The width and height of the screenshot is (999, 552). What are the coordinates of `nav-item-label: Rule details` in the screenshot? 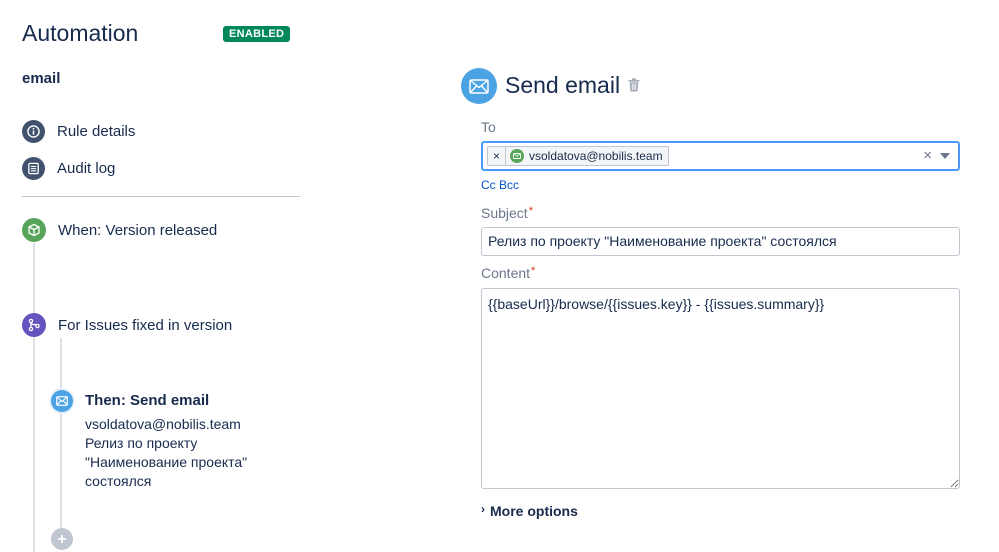 It's located at (96, 131).